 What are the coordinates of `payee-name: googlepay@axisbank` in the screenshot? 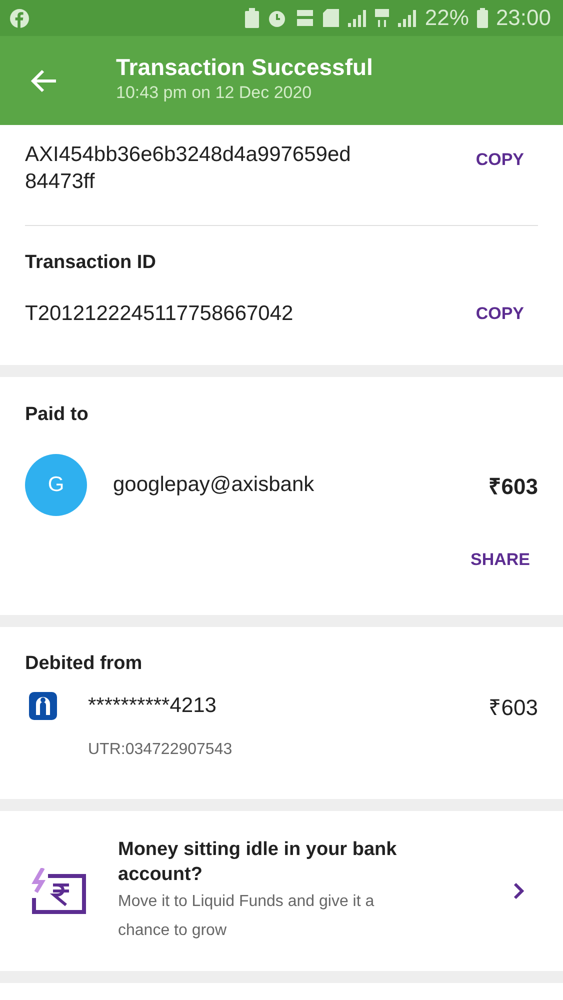 It's located at (214, 485).